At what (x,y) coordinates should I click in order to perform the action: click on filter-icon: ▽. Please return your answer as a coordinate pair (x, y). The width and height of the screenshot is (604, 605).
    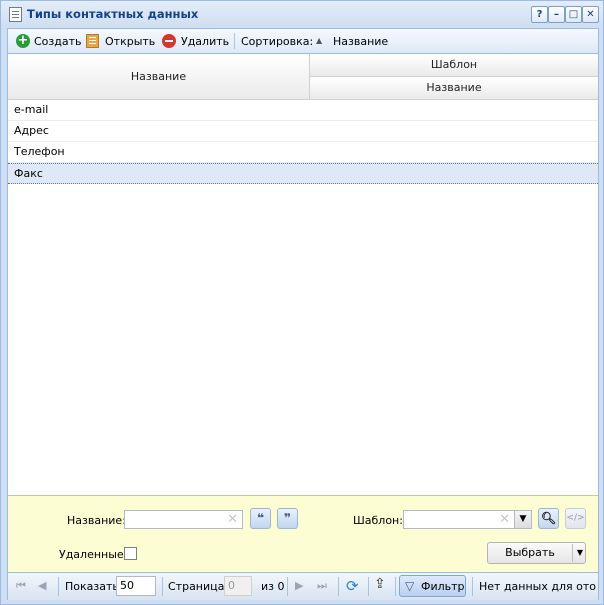
    Looking at the image, I should click on (410, 586).